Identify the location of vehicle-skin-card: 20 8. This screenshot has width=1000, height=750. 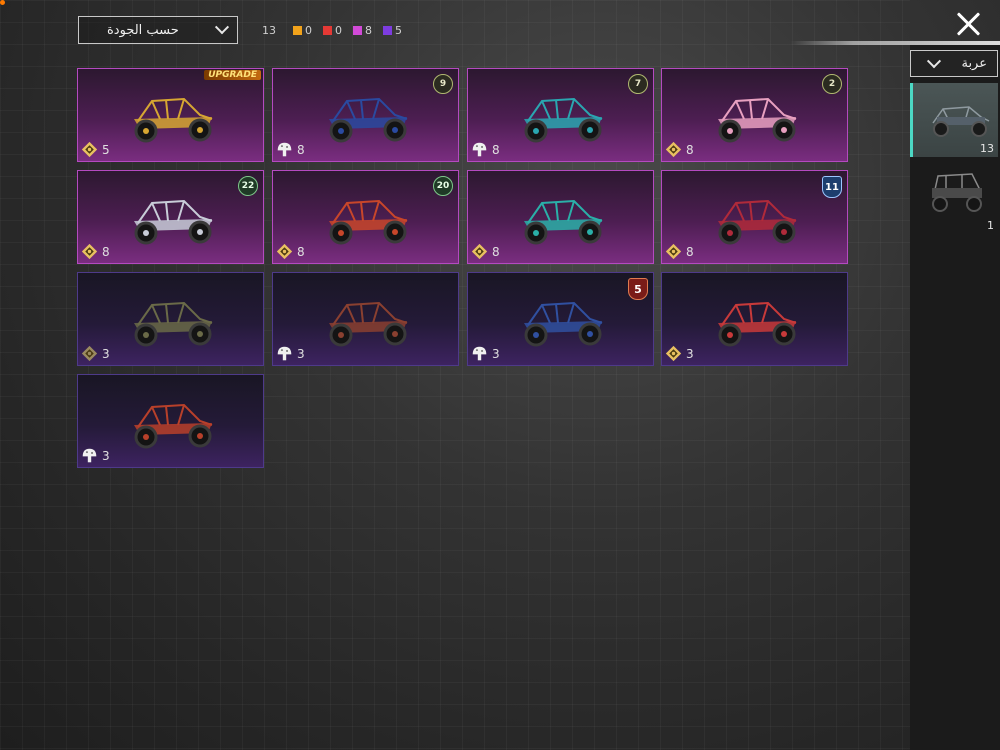
(365, 217).